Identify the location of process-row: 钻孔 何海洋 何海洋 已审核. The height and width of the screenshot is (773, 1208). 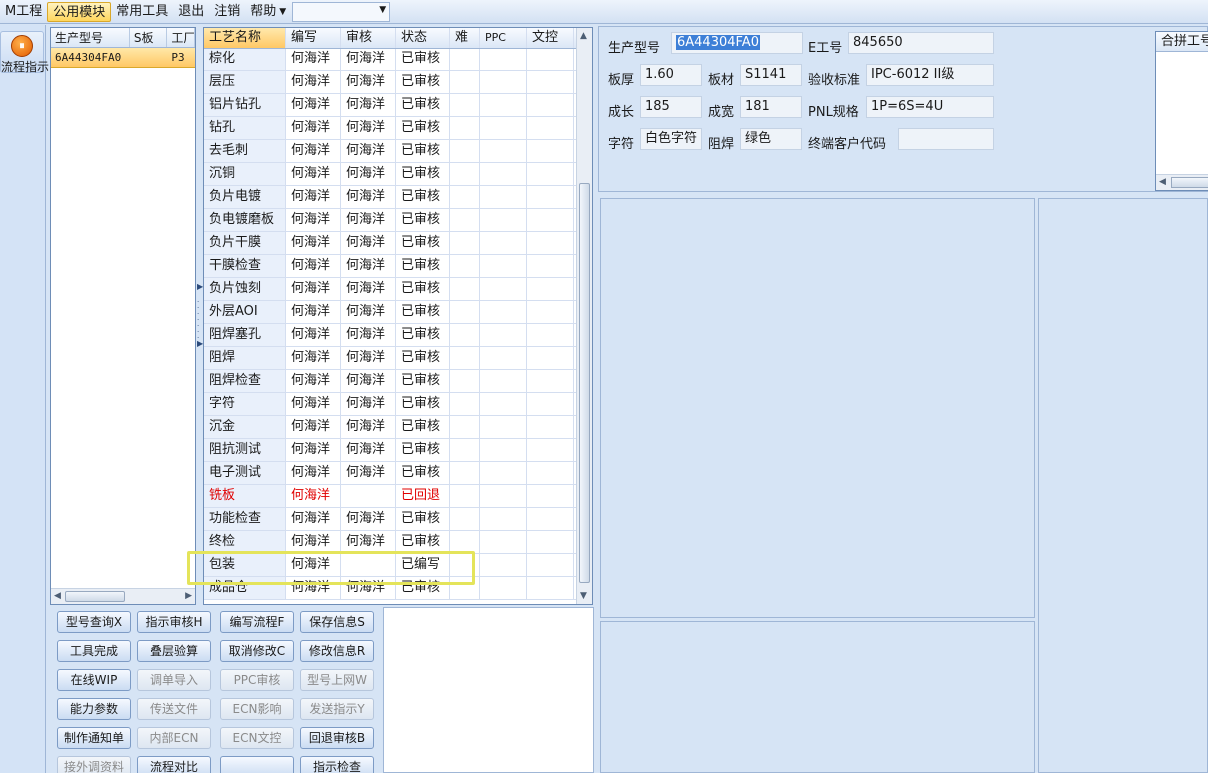
(390, 128).